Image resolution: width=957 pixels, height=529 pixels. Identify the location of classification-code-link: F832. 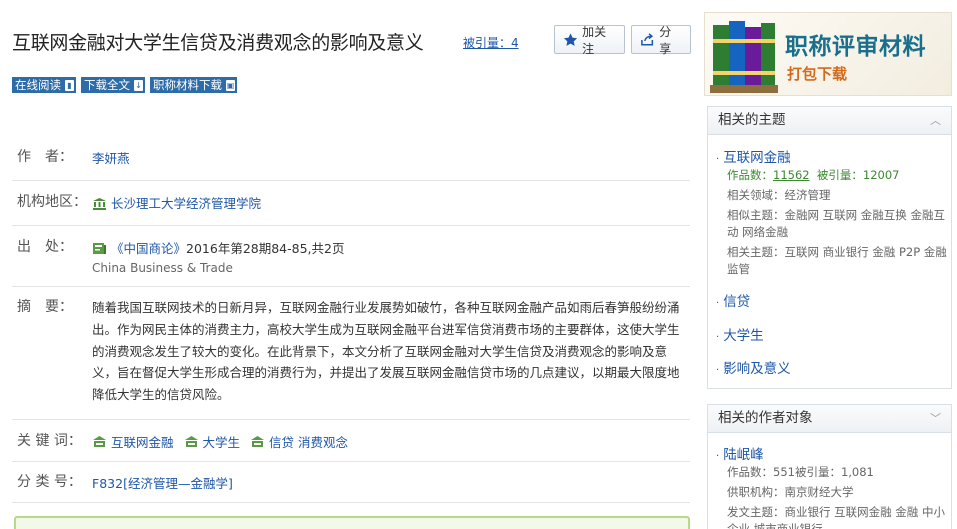
(107, 483).